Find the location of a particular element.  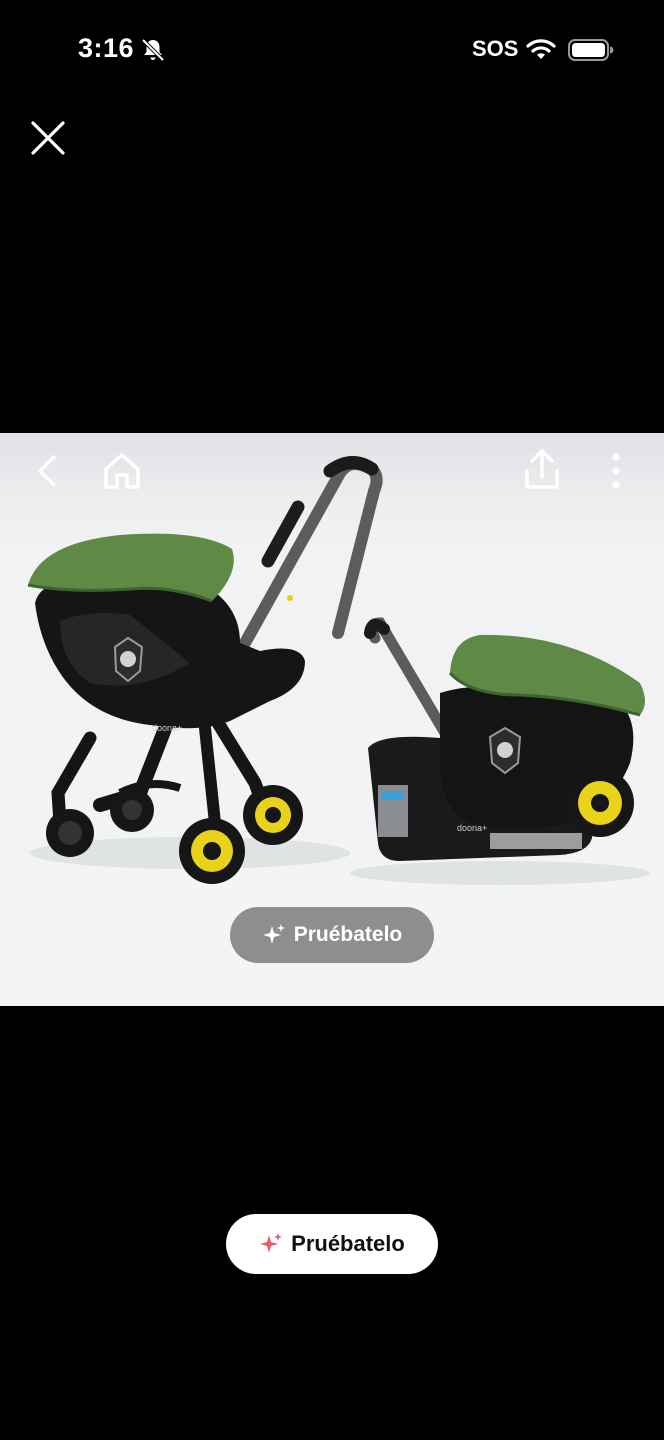

home-icon is located at coordinates (122, 471).